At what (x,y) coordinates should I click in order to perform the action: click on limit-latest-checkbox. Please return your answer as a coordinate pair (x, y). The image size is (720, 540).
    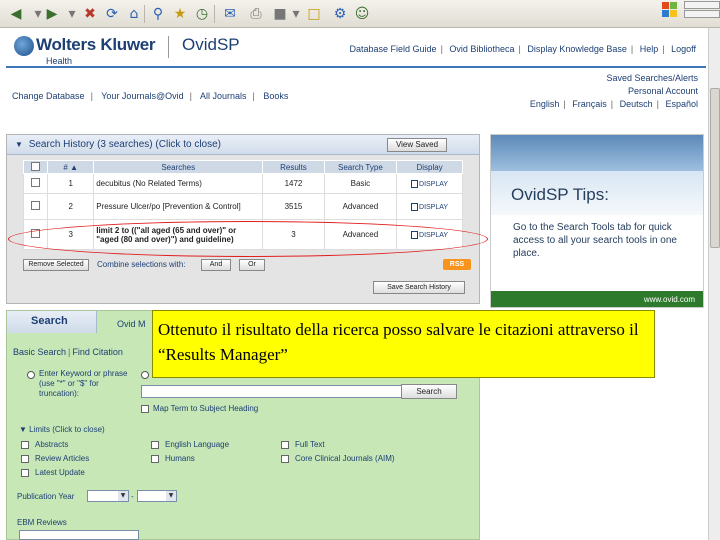
    Looking at the image, I should click on (25, 473).